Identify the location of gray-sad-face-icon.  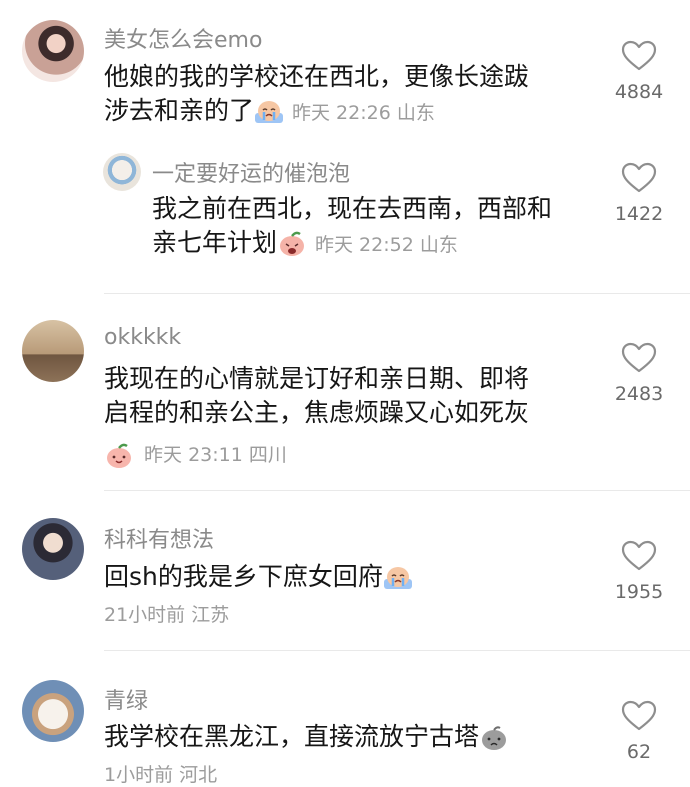
(494, 738).